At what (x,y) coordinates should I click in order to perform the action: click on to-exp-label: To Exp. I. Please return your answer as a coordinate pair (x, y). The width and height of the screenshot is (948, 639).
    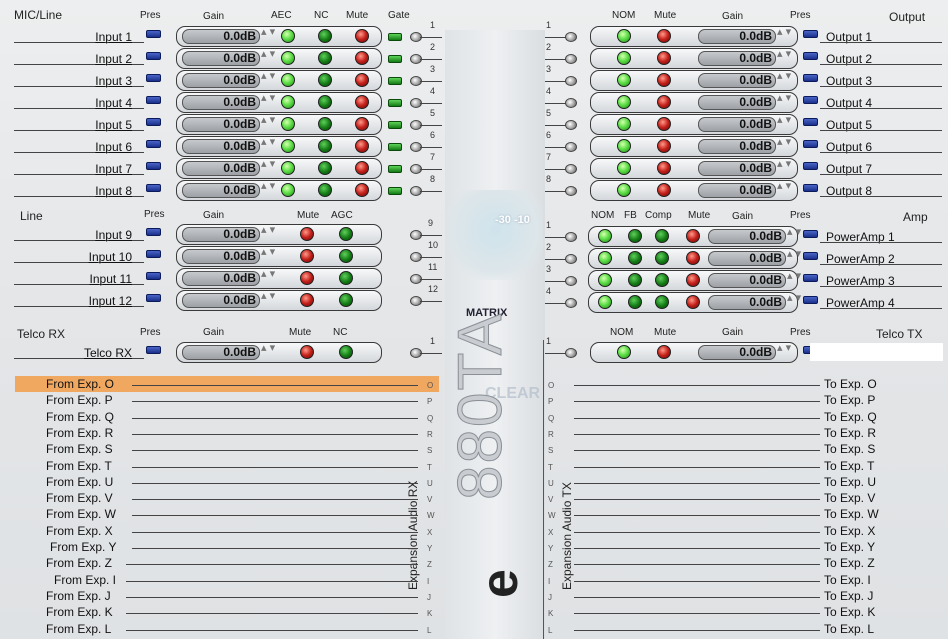
    Looking at the image, I should click on (847, 580).